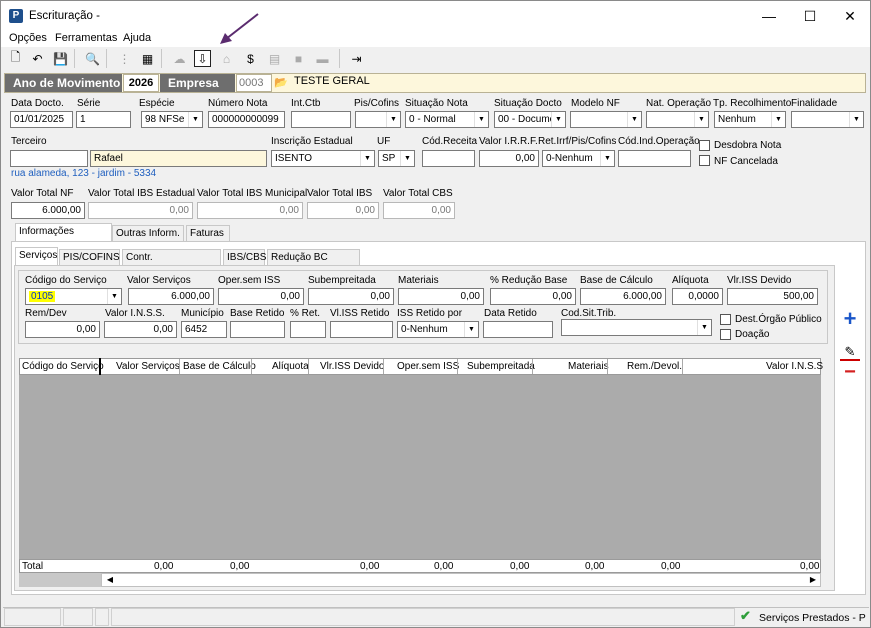 Image resolution: width=871 pixels, height=628 pixels. Describe the element at coordinates (654, 366) in the screenshot. I see `grid-col-rem-devol: Rem./Devol.` at that location.